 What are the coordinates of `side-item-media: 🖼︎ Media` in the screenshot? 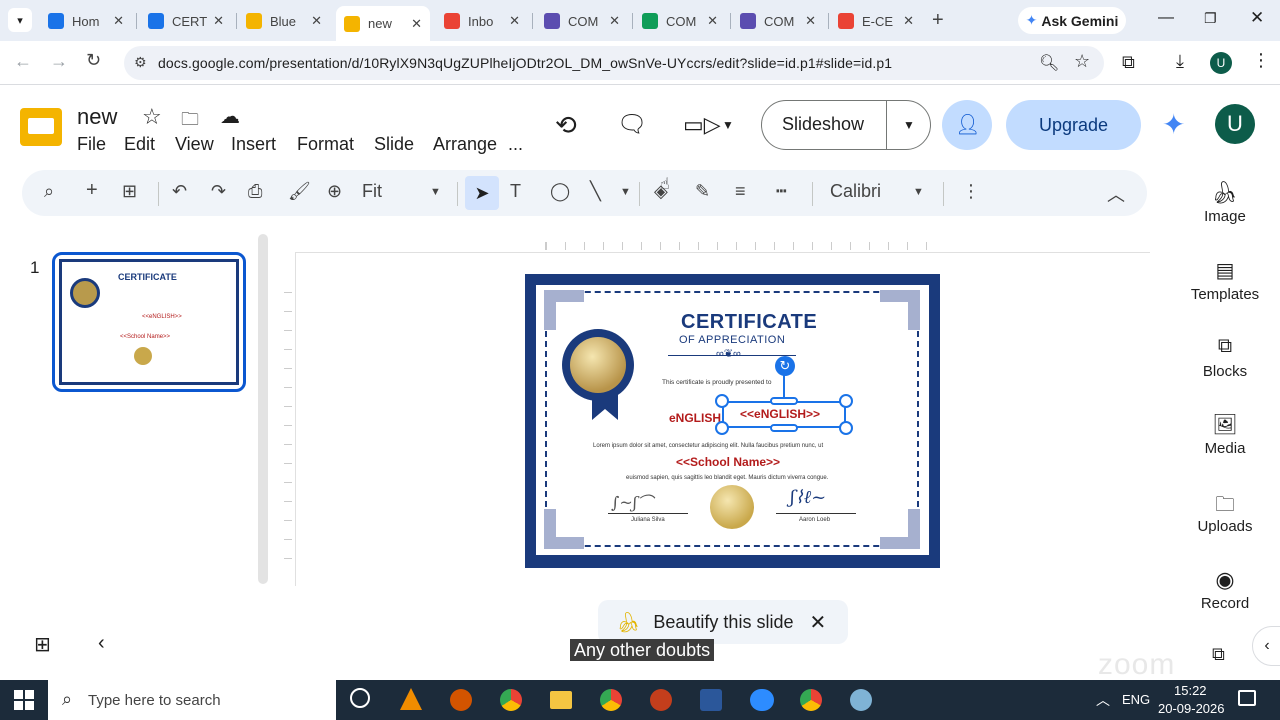 It's located at (1225, 434).